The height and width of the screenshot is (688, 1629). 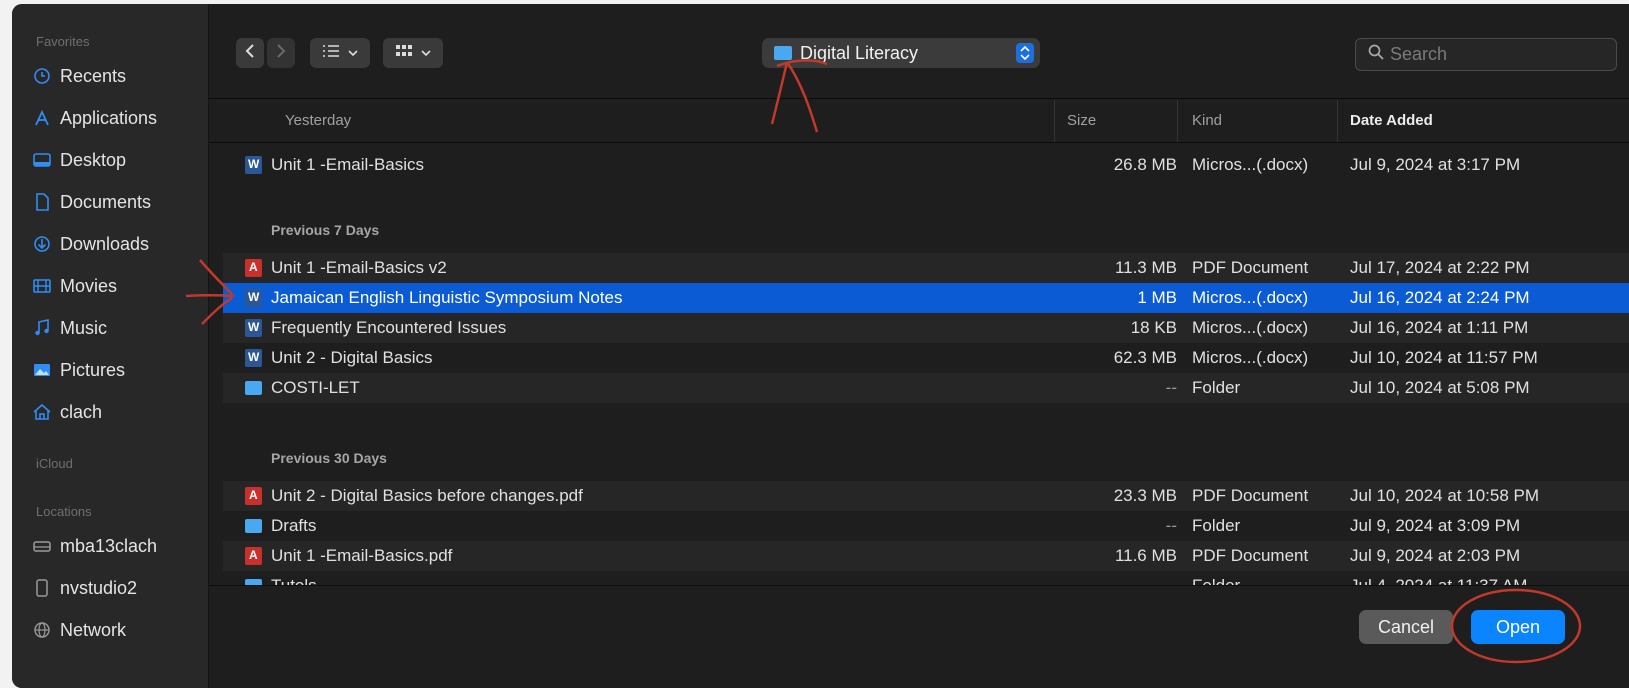 What do you see at coordinates (1419, 54) in the screenshot?
I see `search-placeholder: Search` at bounding box center [1419, 54].